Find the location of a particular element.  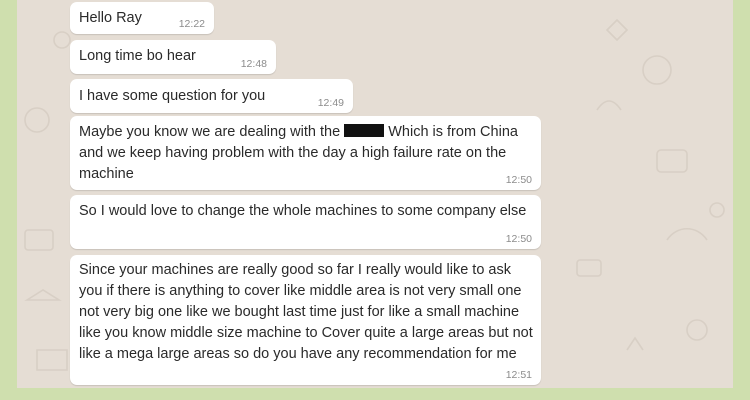

message-text: Hello Ray is located at coordinates (110, 18).